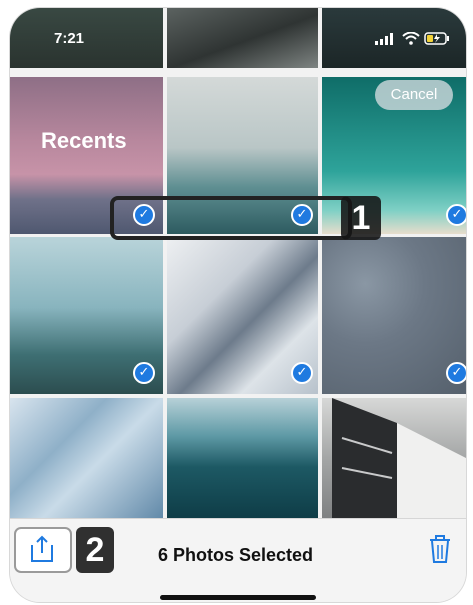 The image size is (473, 605). I want to click on step-callout-1: 1, so click(361, 218).